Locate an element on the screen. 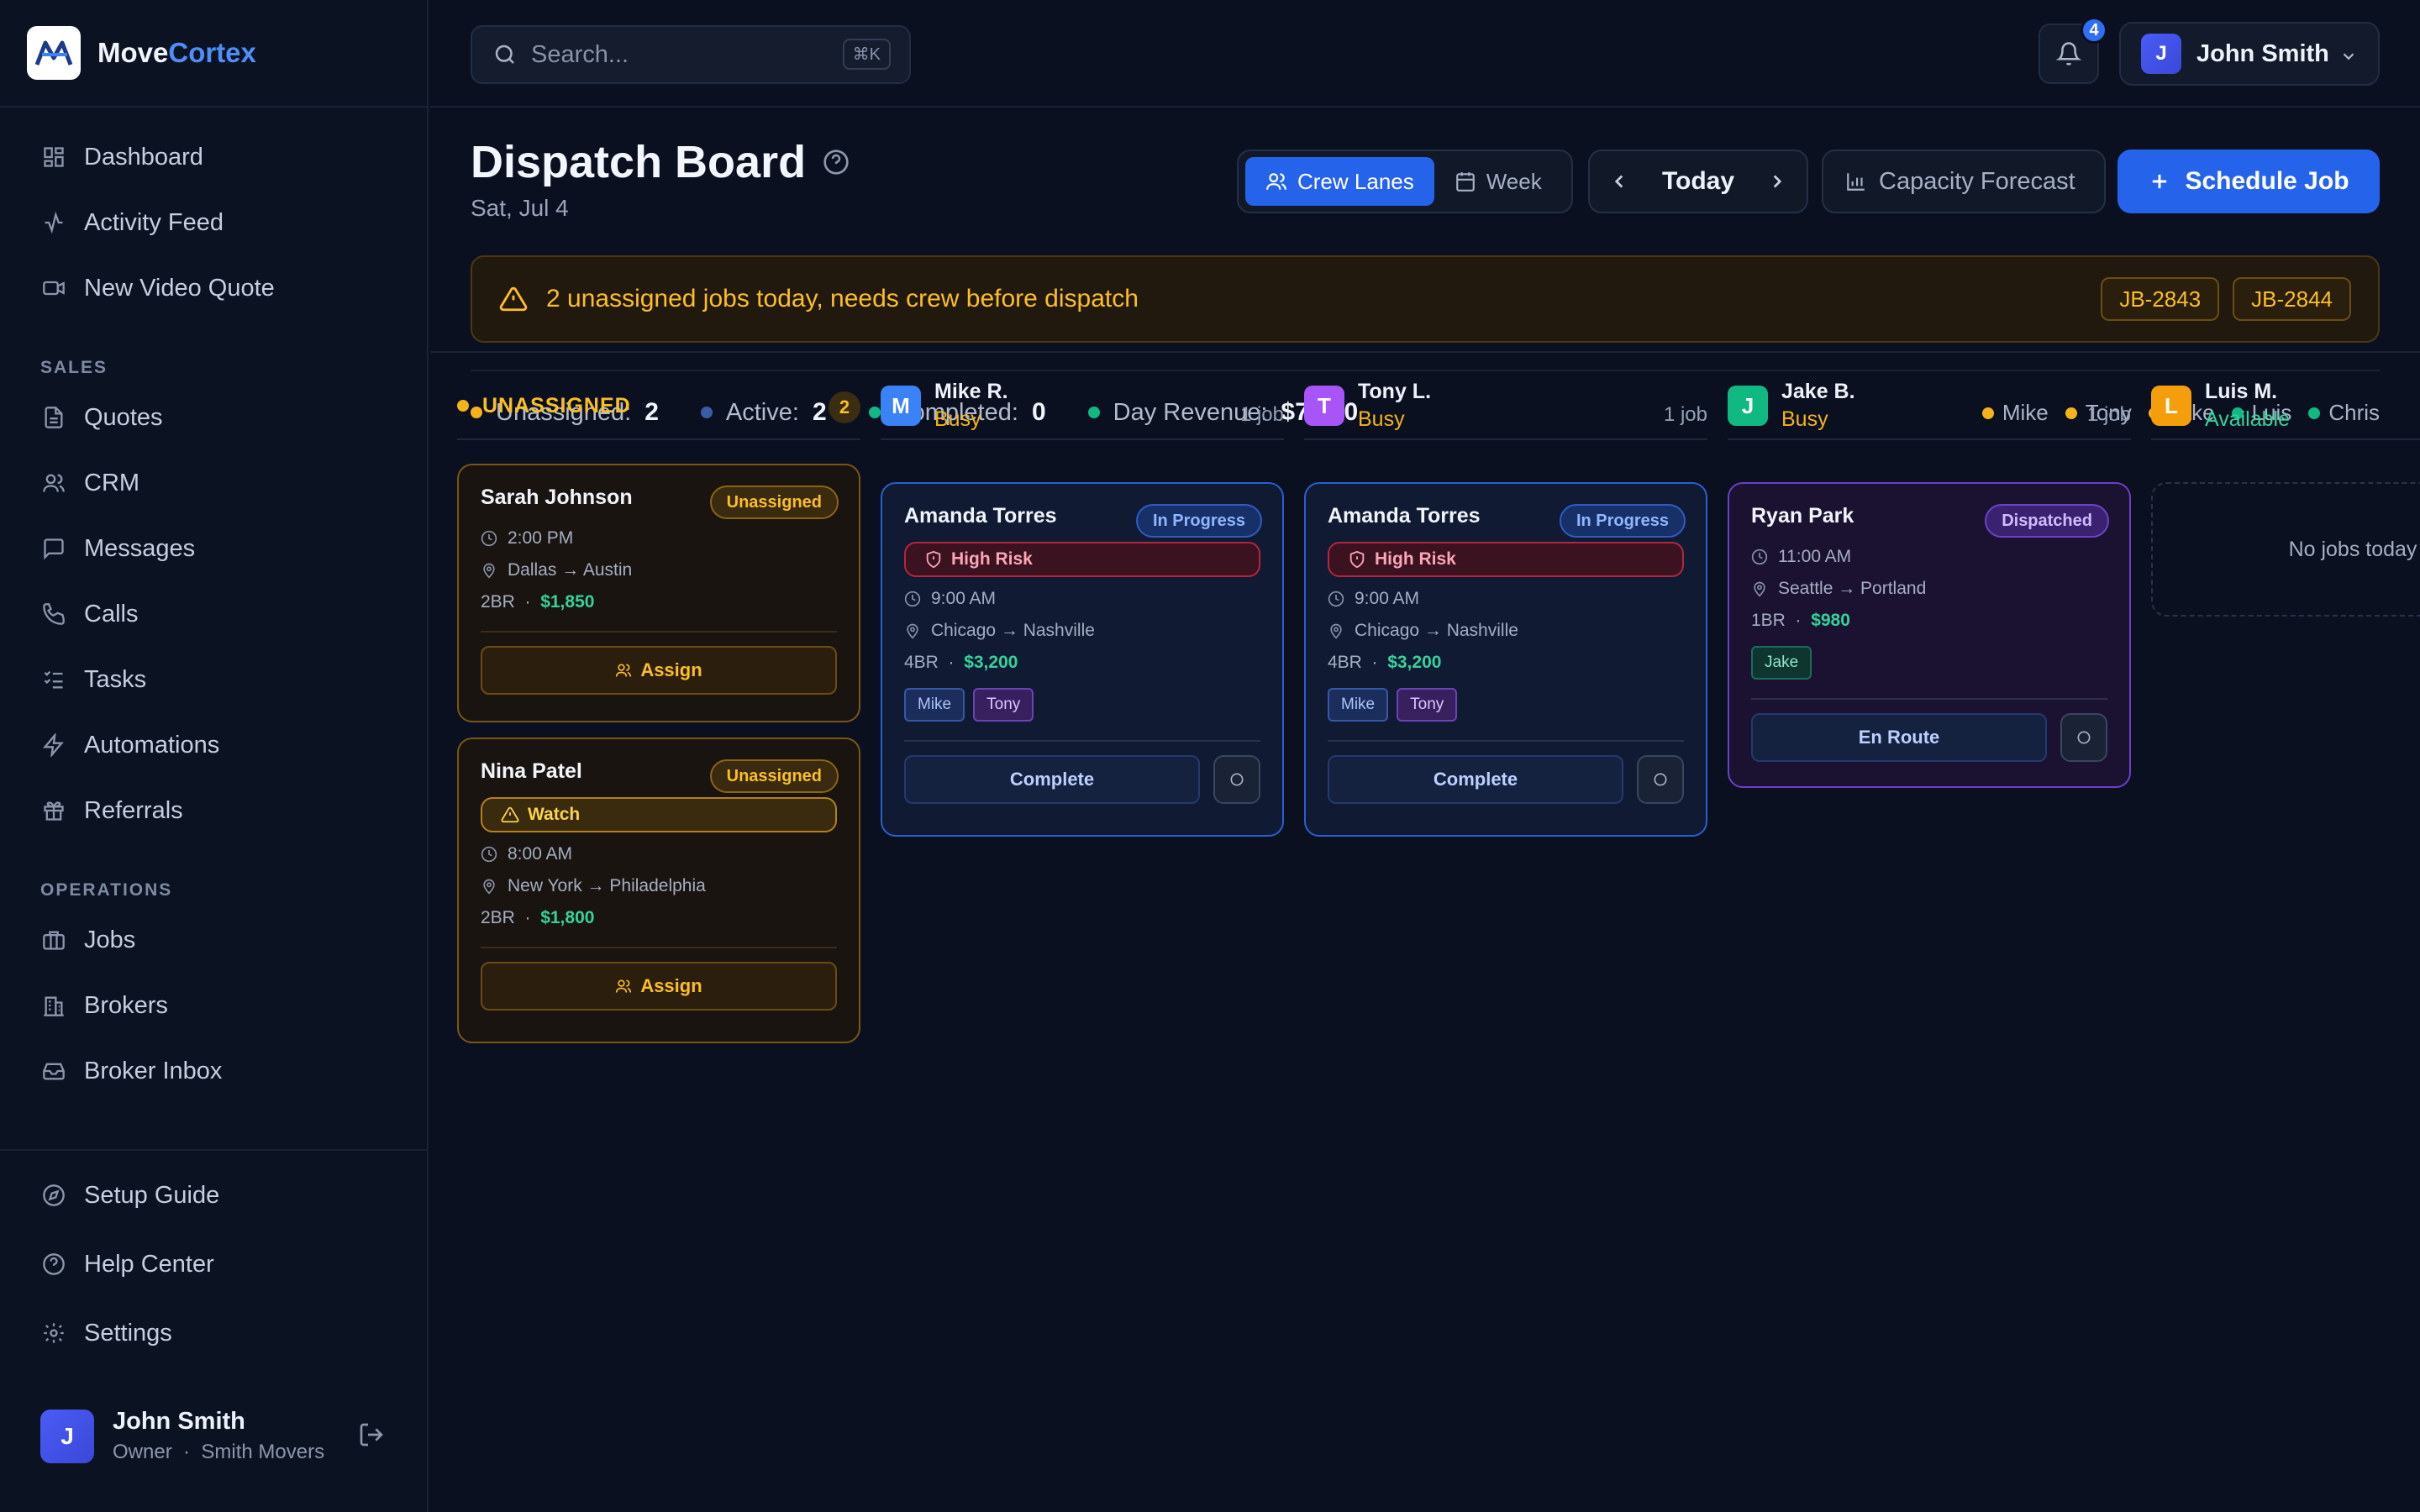 Image resolution: width=2420 pixels, height=1512 pixels. warning-icon is located at coordinates (513, 299).